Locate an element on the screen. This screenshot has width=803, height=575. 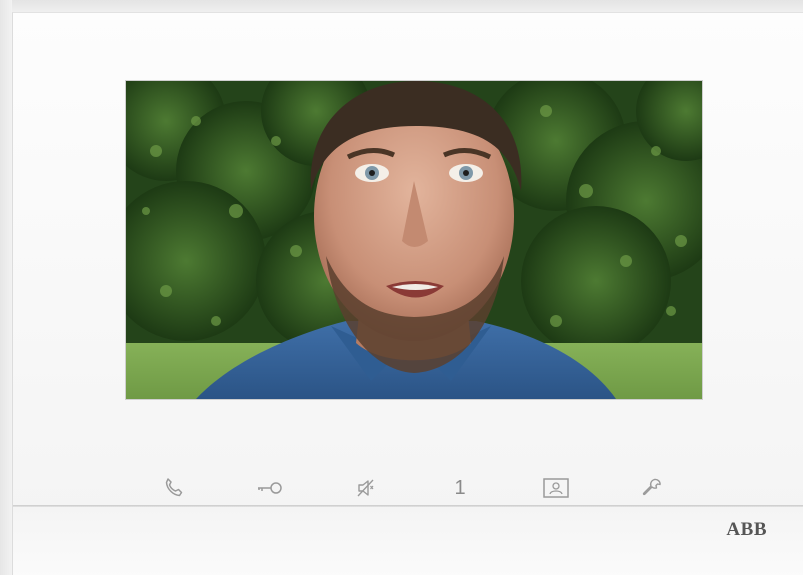
camera-view-icon is located at coordinates (556, 488).